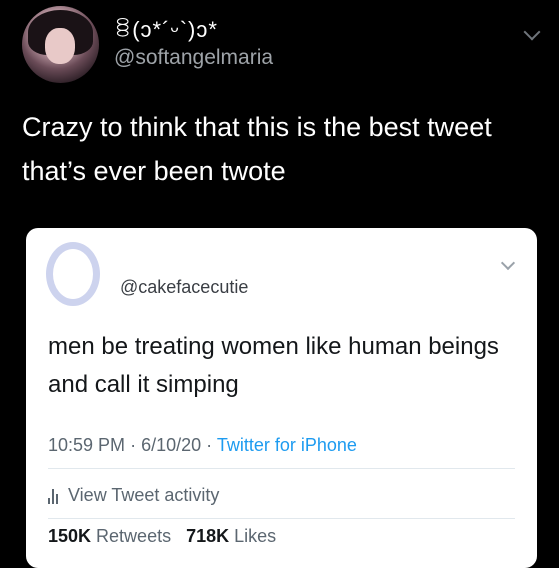 The width and height of the screenshot is (559, 568). What do you see at coordinates (255, 536) in the screenshot?
I see `likes-label: Likes` at bounding box center [255, 536].